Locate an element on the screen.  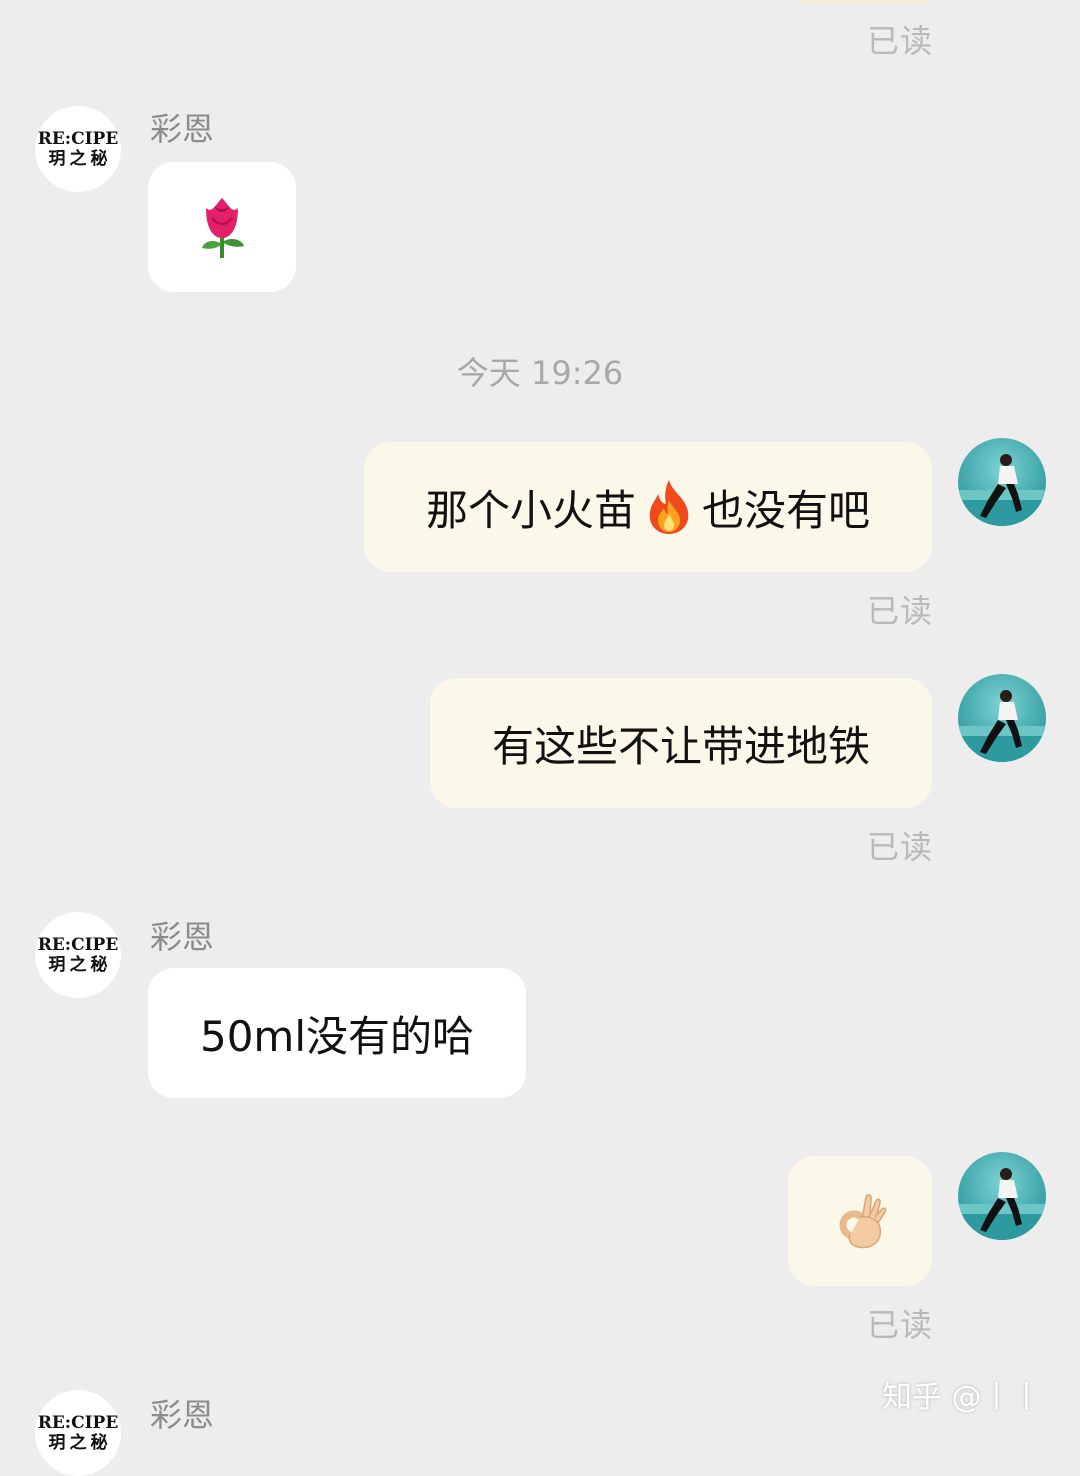
partial-message-bubble is located at coordinates (865, 2).